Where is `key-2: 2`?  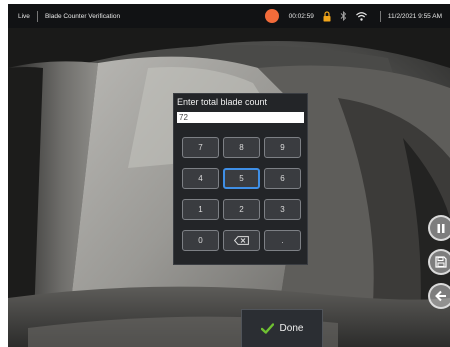 key-2: 2 is located at coordinates (241, 209).